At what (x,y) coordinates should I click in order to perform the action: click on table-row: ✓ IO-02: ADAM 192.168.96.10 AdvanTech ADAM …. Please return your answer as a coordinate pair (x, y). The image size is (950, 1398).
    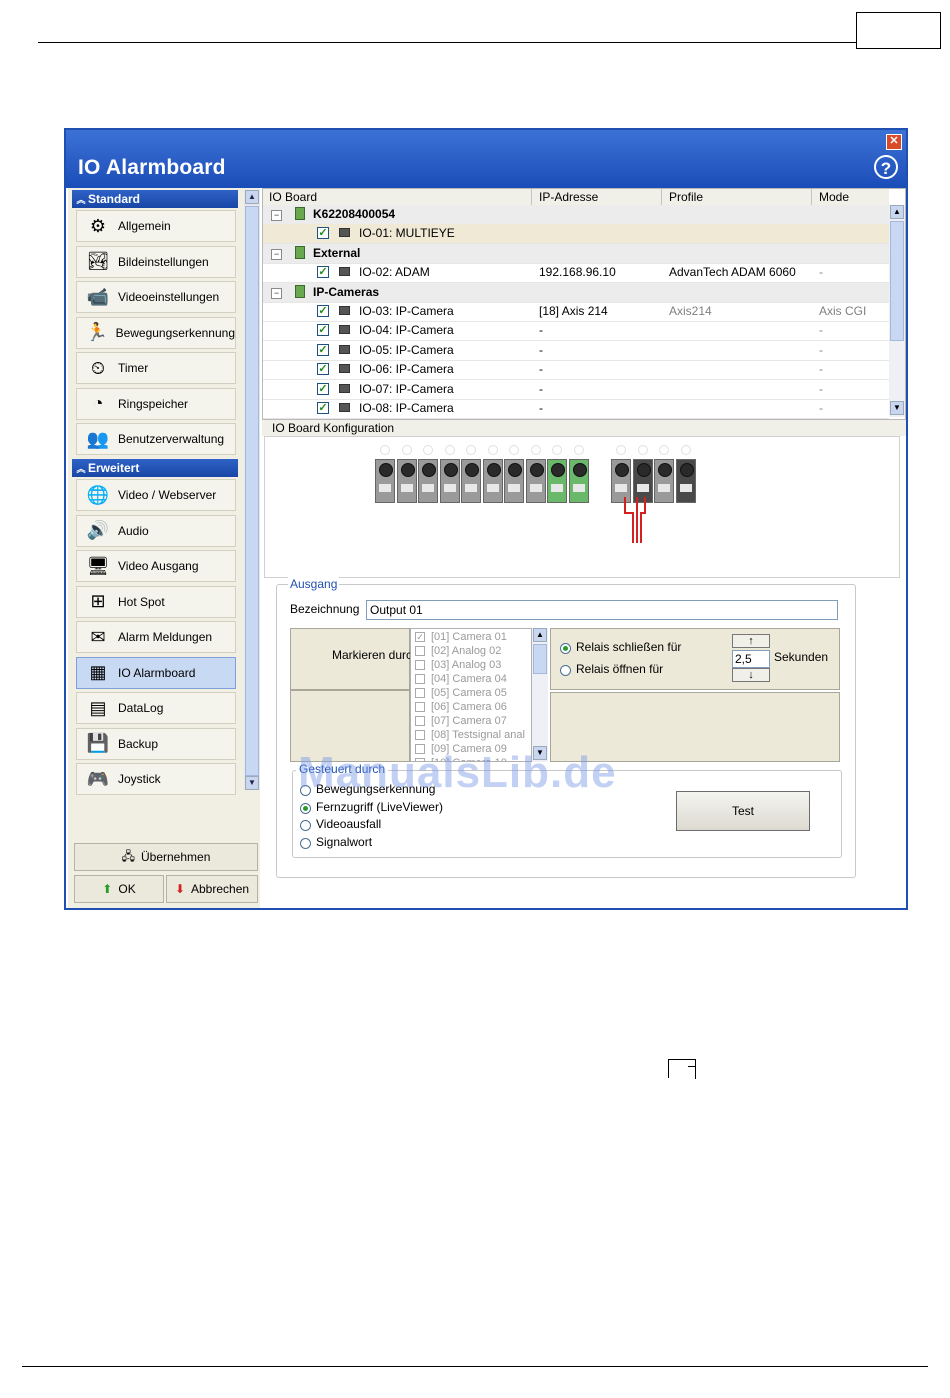
    Looking at the image, I should click on (576, 273).